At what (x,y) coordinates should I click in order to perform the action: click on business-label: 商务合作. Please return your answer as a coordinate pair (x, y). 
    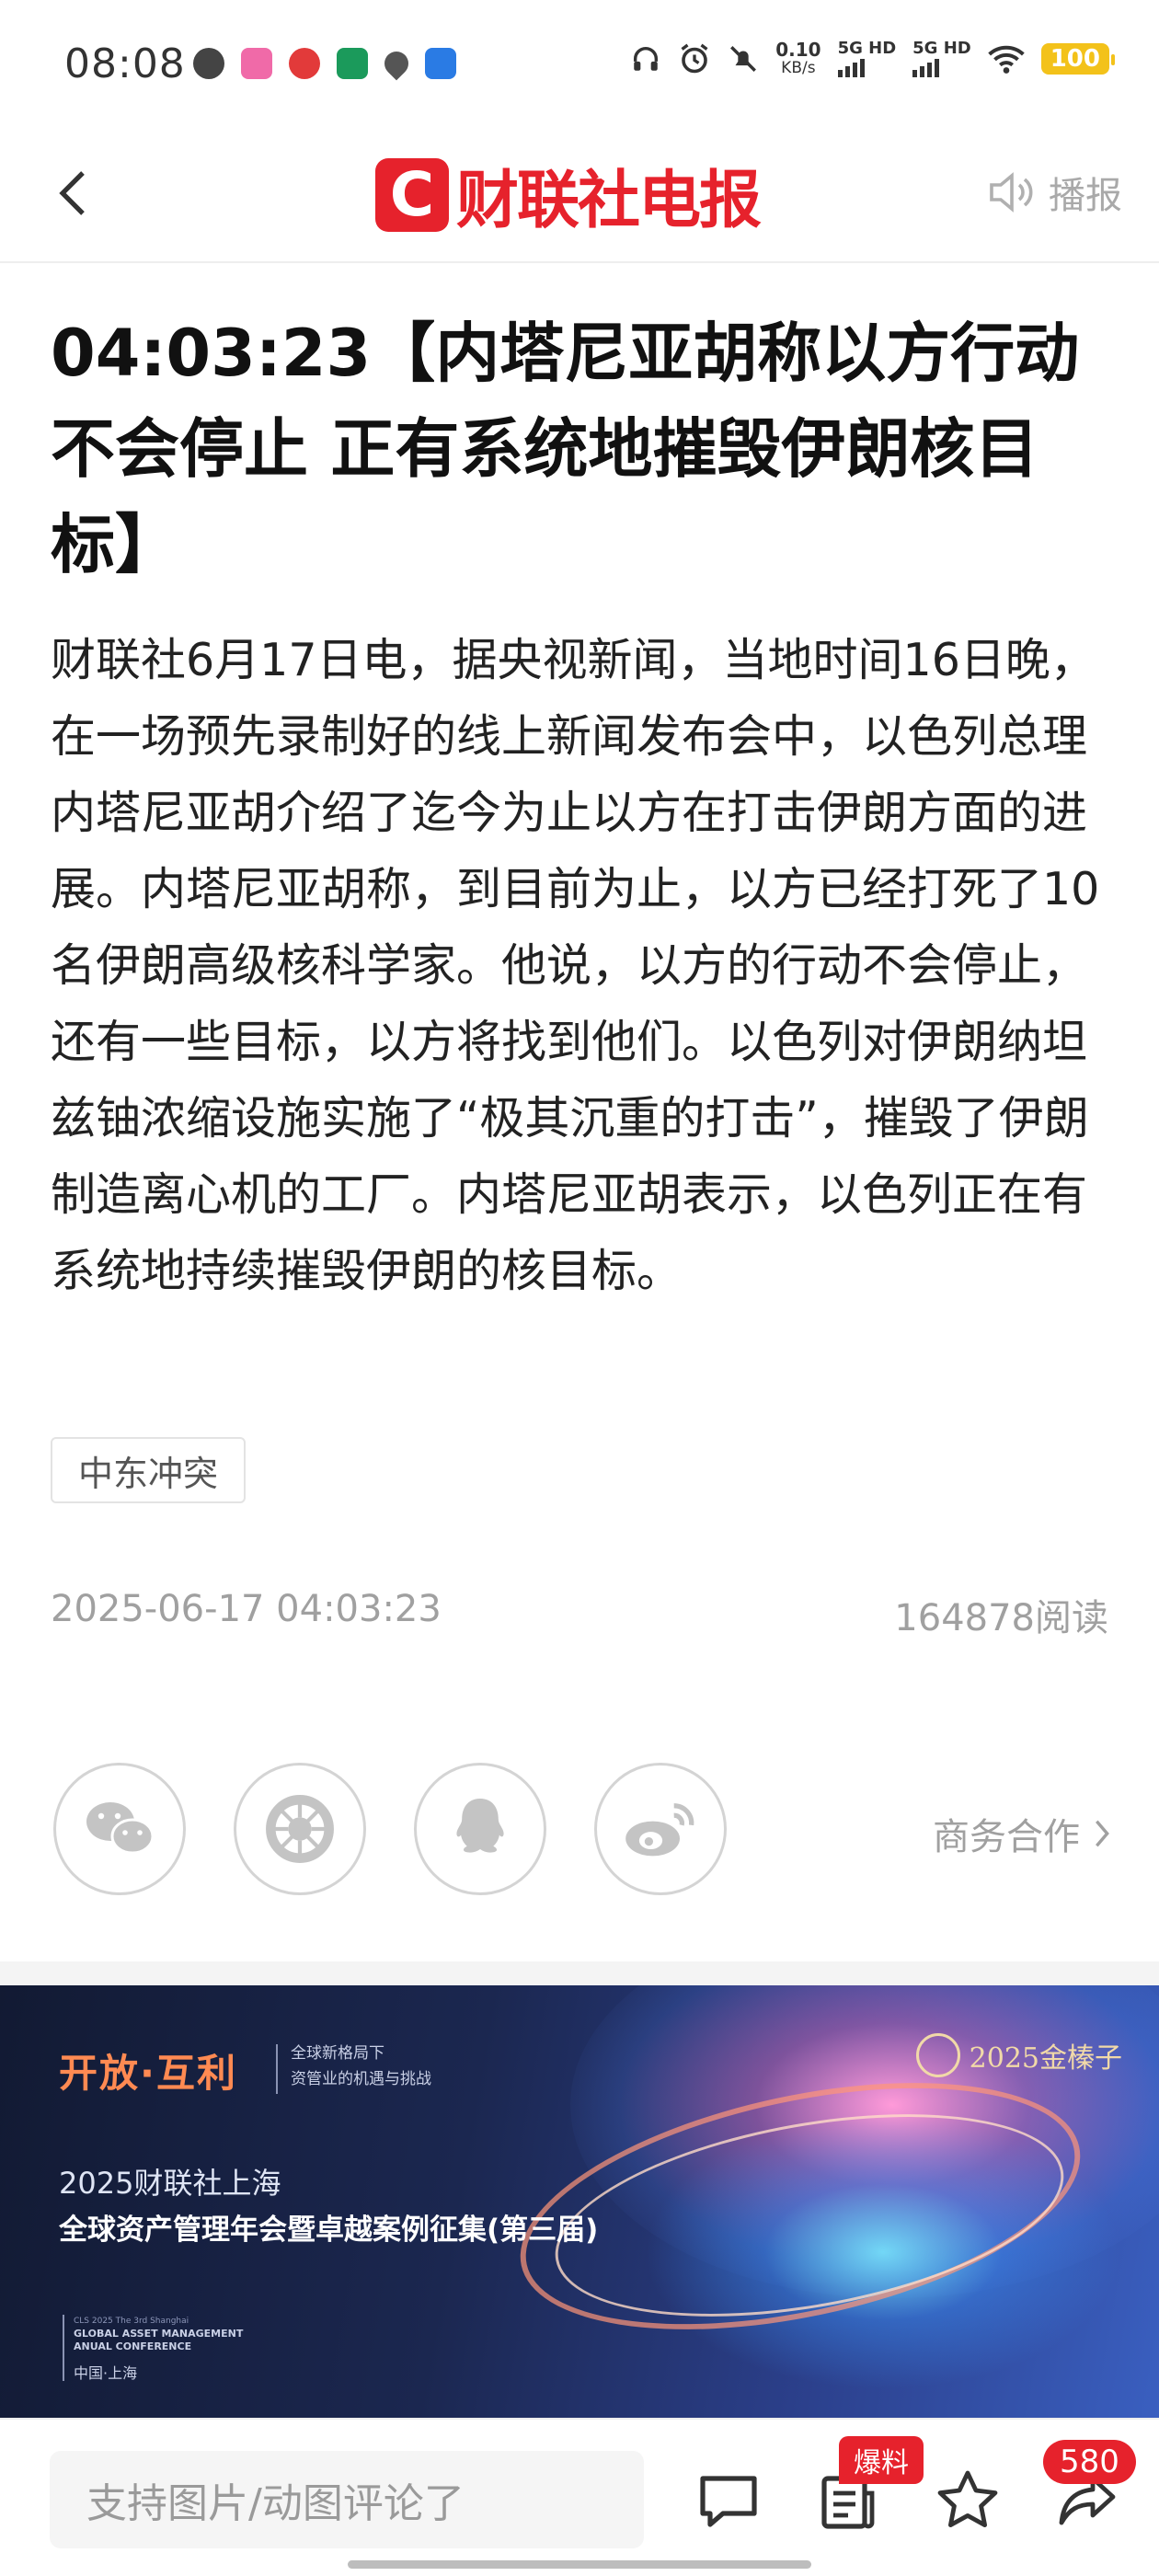
    Looking at the image, I should click on (1006, 1837).